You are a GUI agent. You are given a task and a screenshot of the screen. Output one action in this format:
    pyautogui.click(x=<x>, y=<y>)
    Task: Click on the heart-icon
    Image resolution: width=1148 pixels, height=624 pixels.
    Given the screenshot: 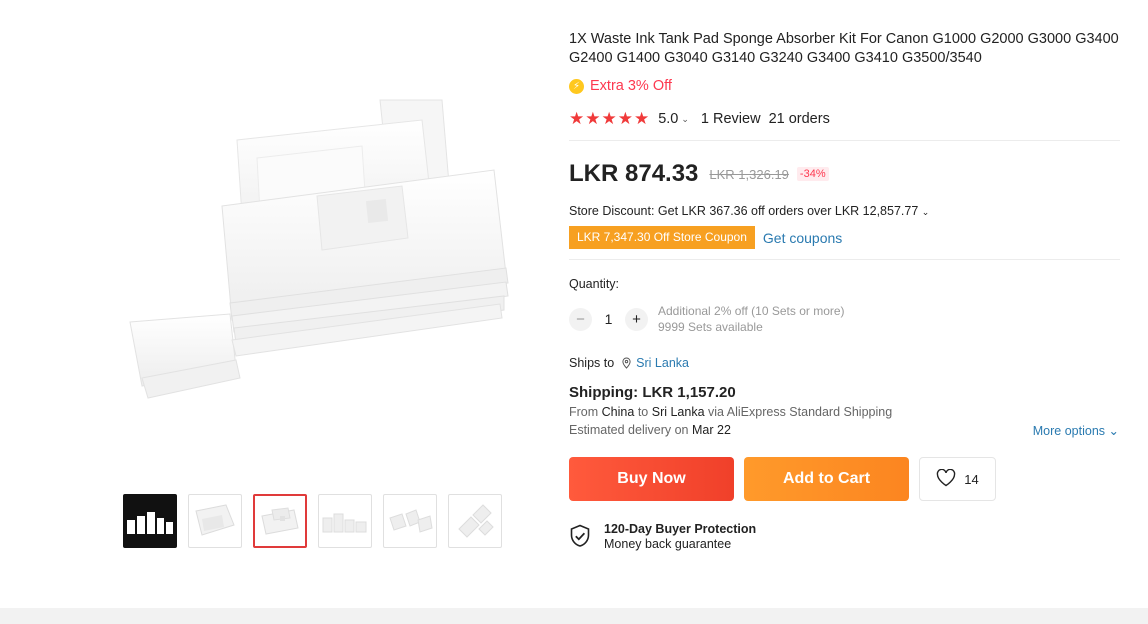 What is the action you would take?
    pyautogui.click(x=946, y=479)
    